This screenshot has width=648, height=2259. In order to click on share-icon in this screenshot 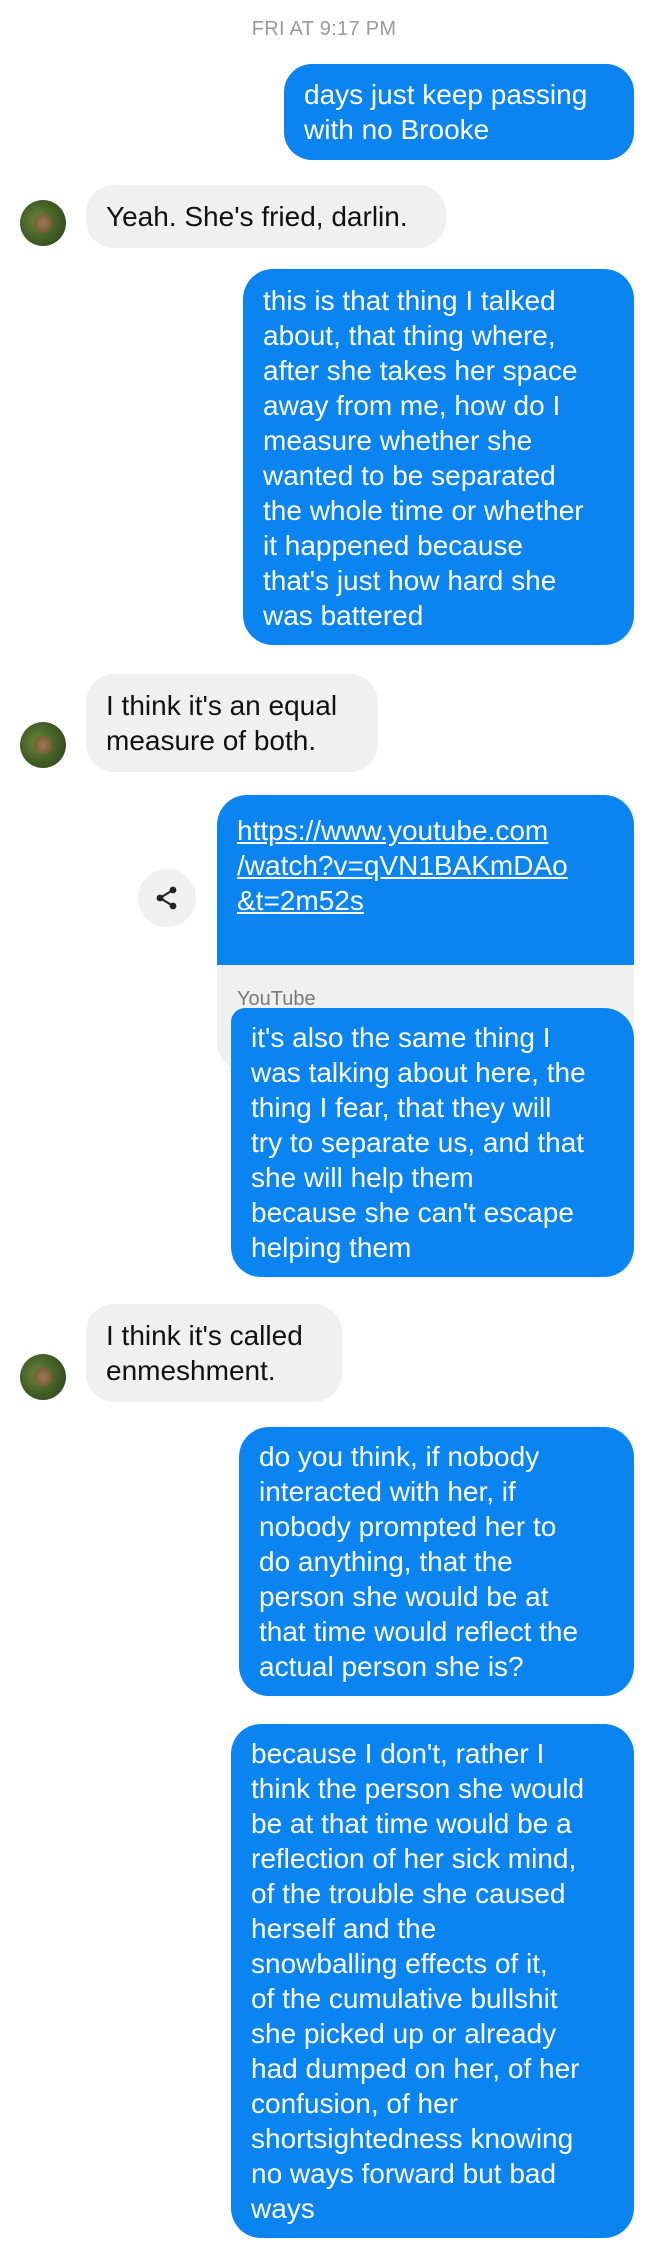, I will do `click(166, 898)`.